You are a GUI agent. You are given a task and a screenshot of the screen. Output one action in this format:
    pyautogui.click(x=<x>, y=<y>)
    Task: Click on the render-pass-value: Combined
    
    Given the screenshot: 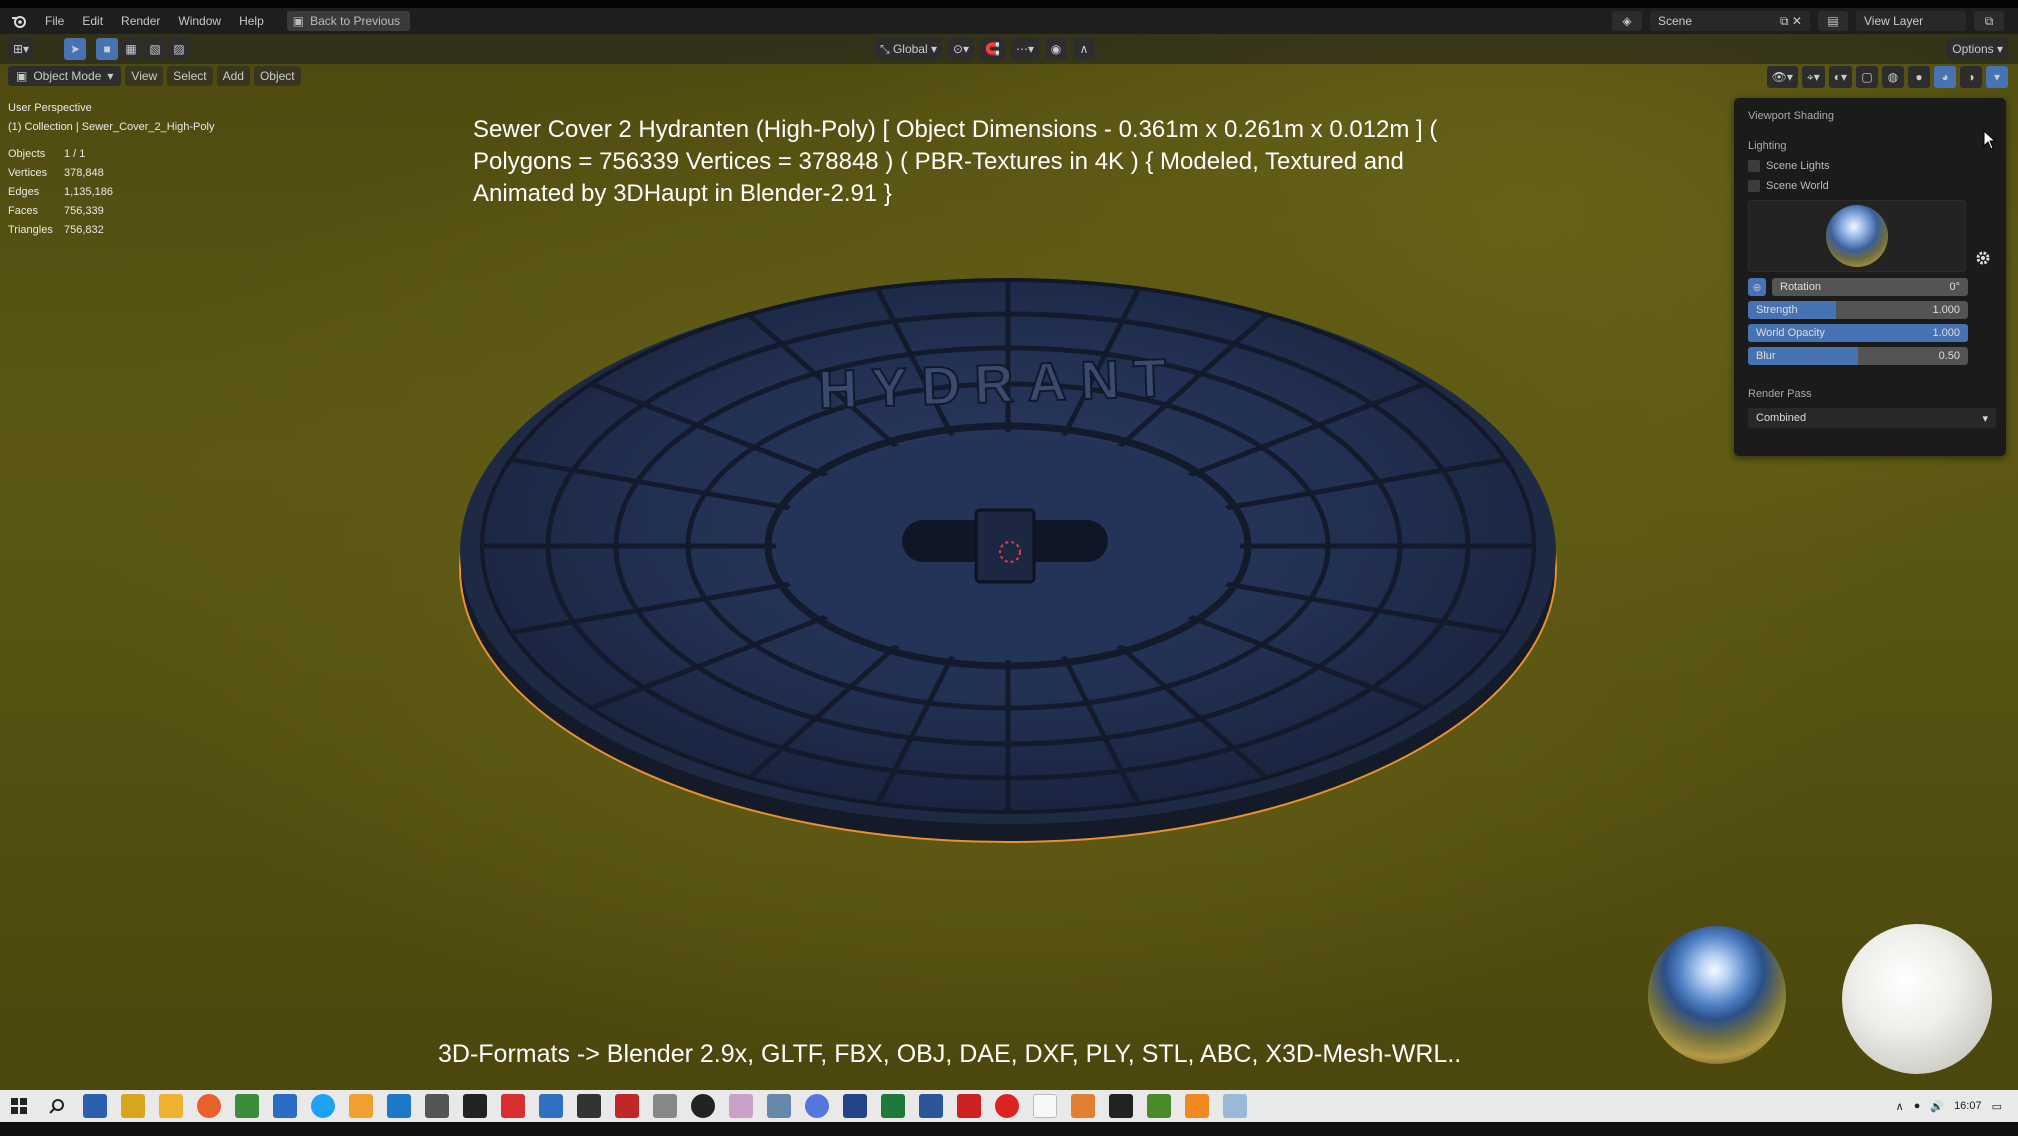 What is the action you would take?
    pyautogui.click(x=1781, y=418)
    